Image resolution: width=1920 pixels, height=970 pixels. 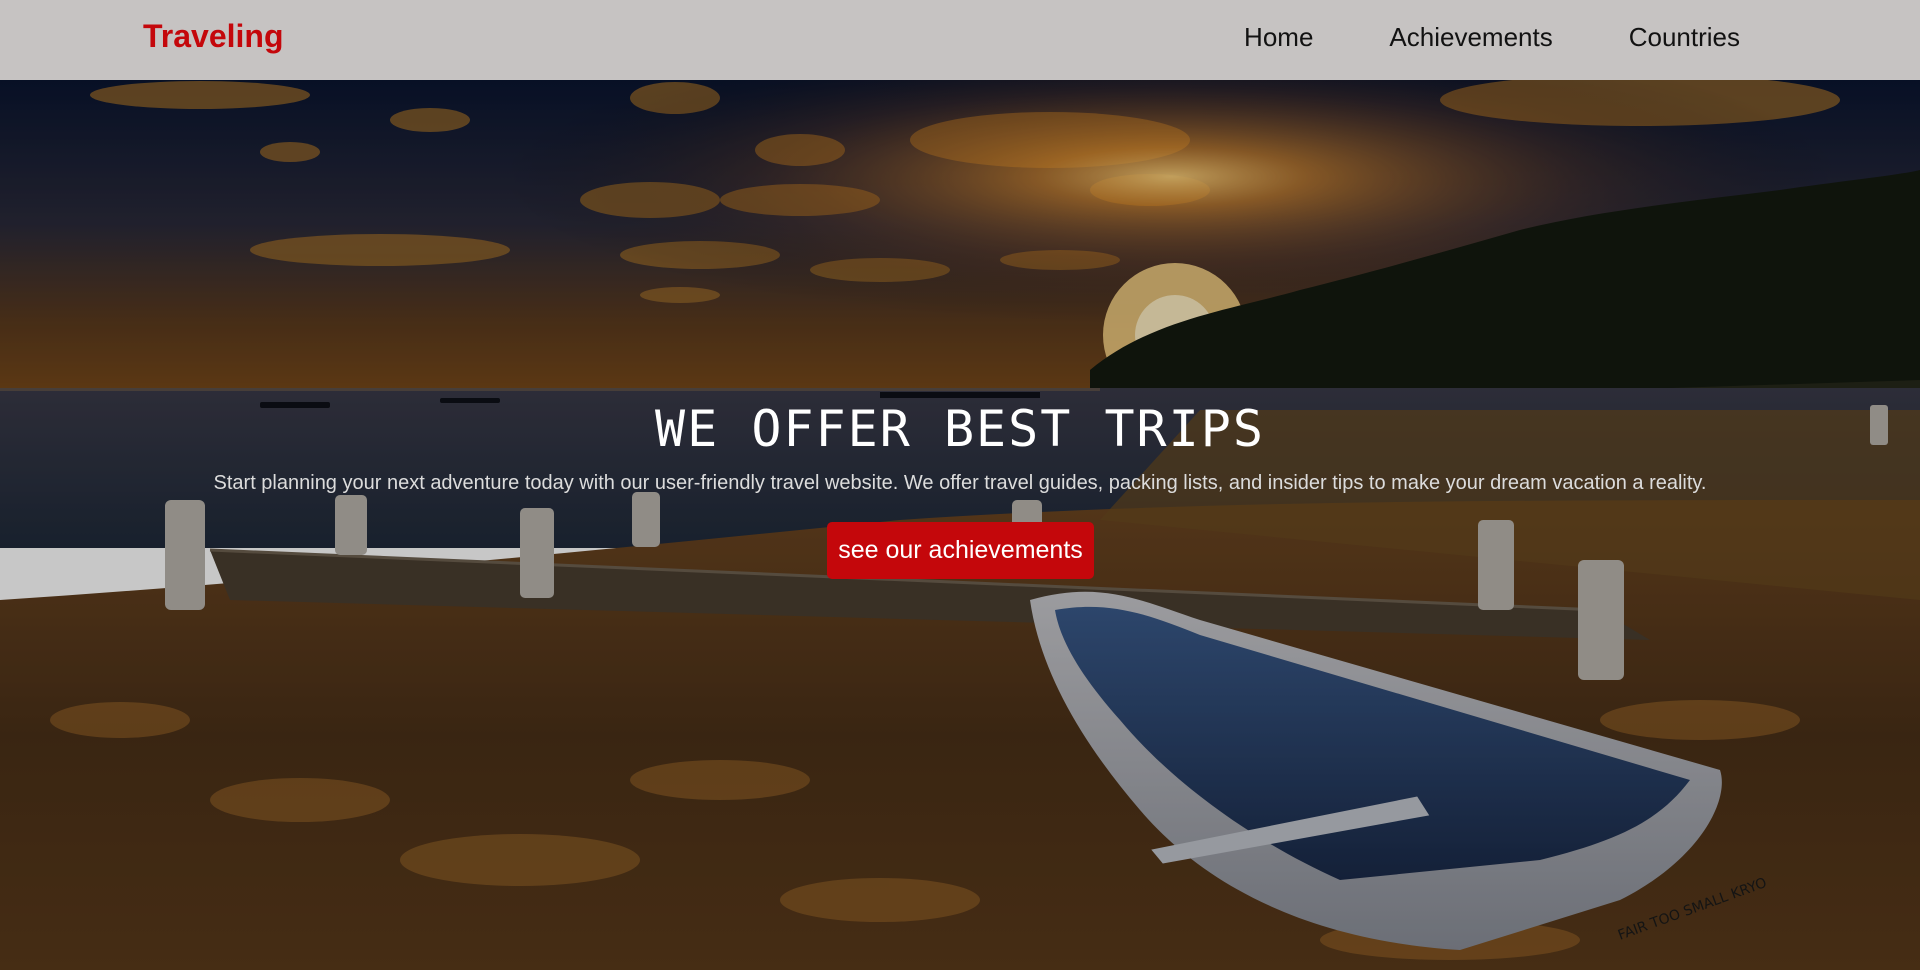 I want to click on nav-menu: Home Achievements Countries, so click(x=1492, y=37).